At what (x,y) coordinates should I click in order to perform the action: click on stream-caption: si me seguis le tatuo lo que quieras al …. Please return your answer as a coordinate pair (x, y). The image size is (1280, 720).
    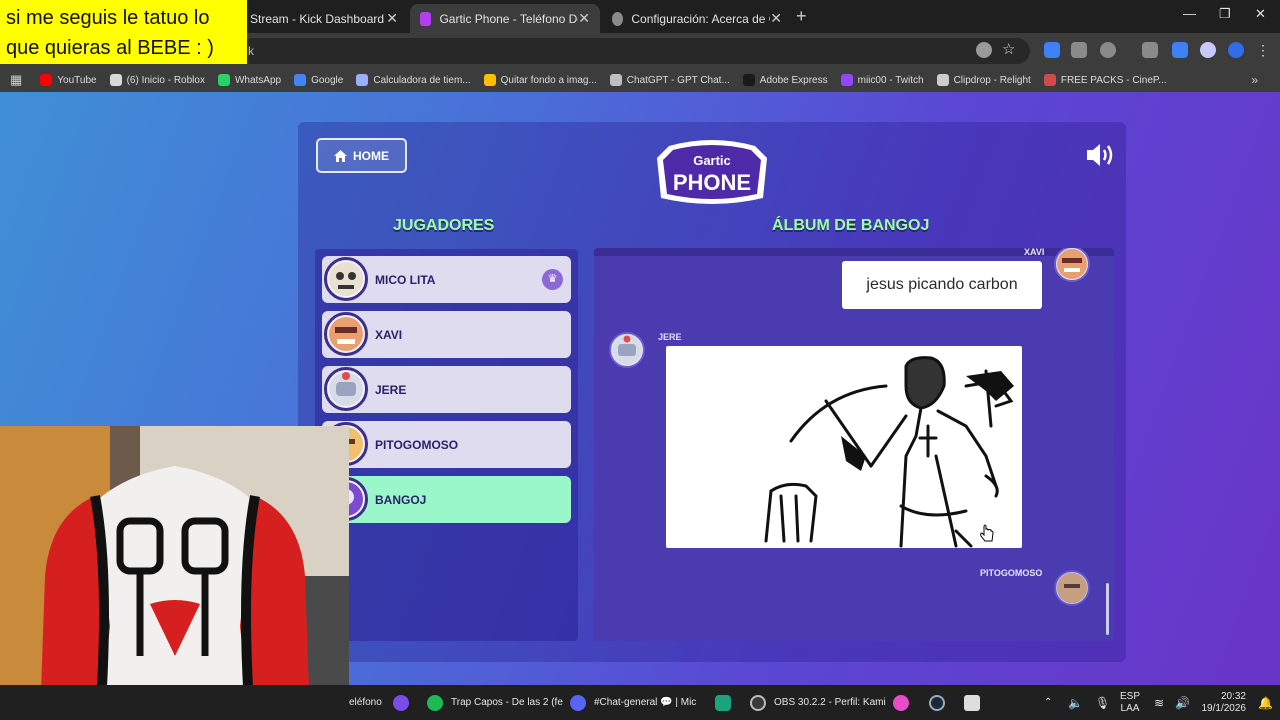
    Looking at the image, I should click on (123, 32).